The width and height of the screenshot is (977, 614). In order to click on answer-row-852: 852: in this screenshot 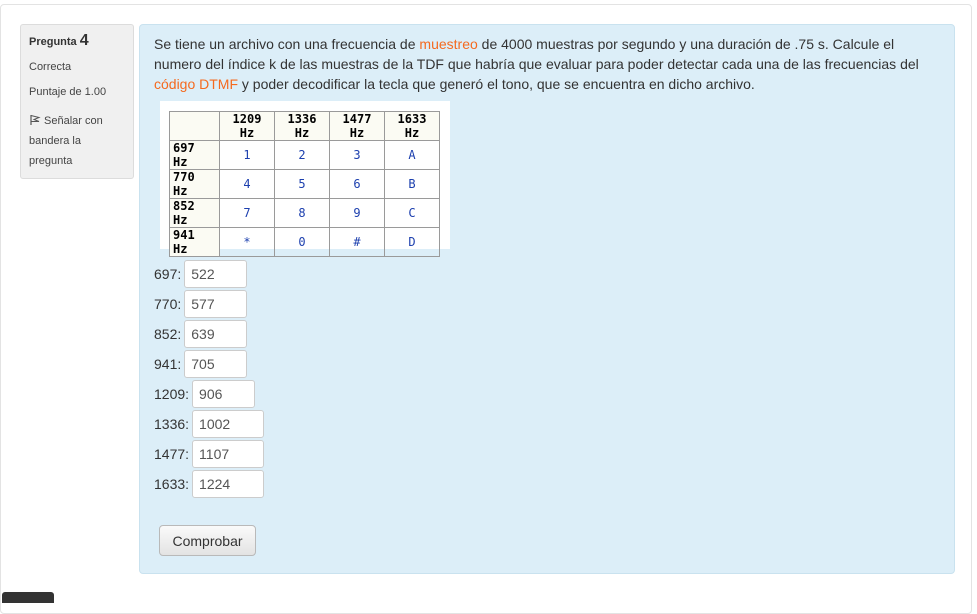, I will do `click(209, 334)`.